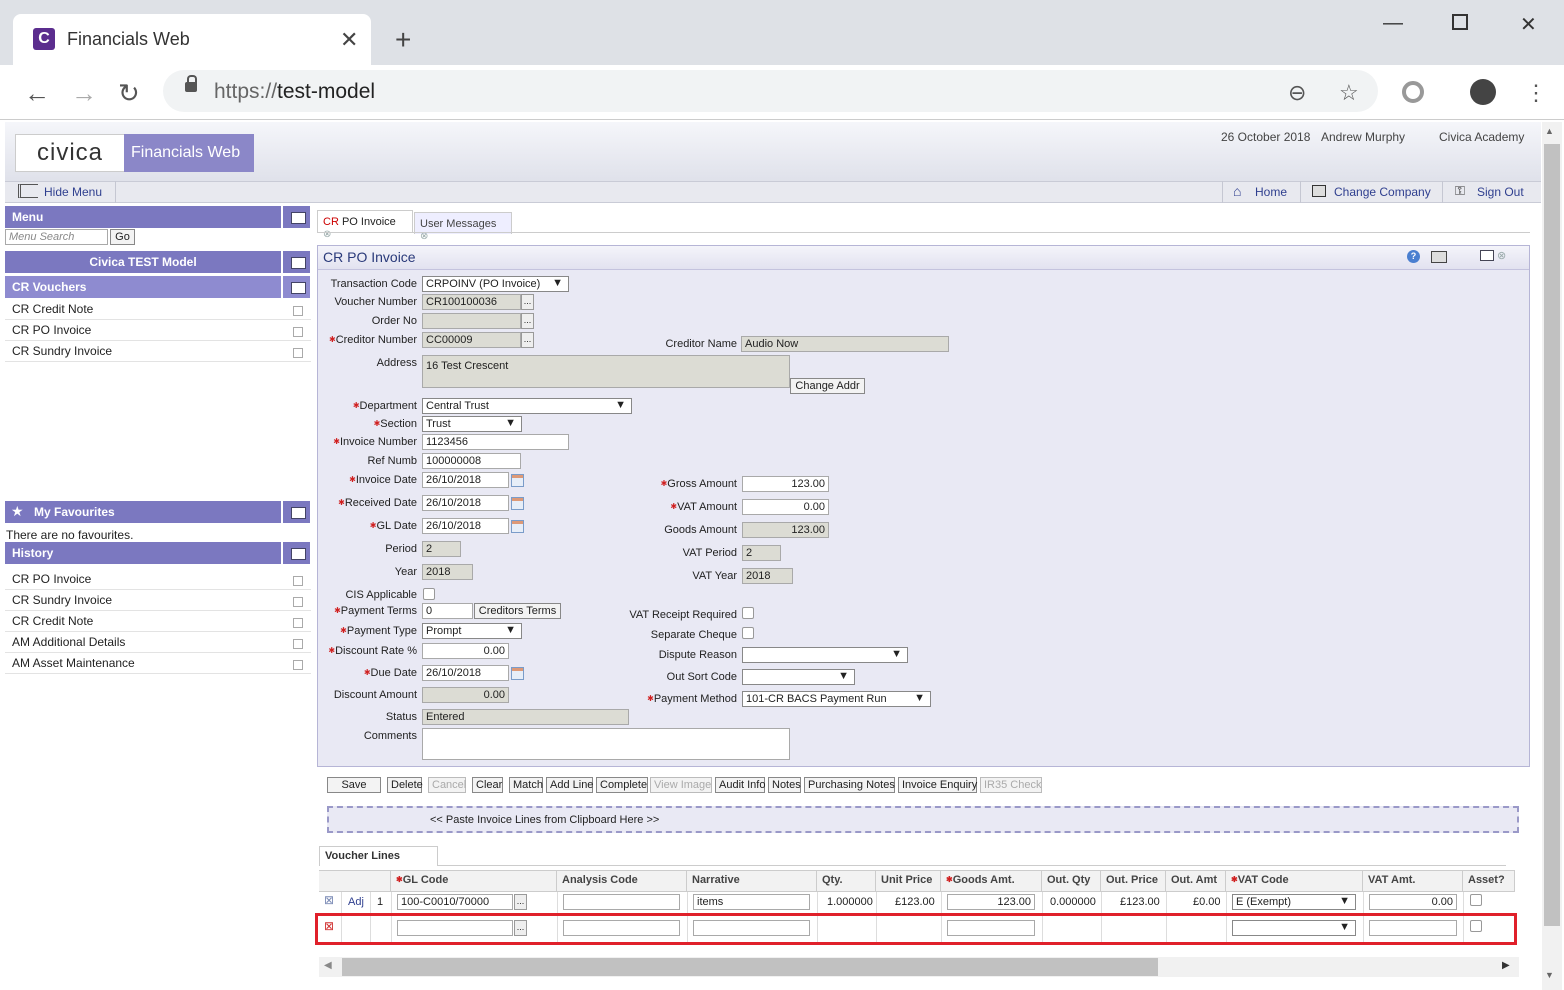 The height and width of the screenshot is (990, 1564). What do you see at coordinates (785, 507) in the screenshot?
I see `vat-amount-field: 0.00` at bounding box center [785, 507].